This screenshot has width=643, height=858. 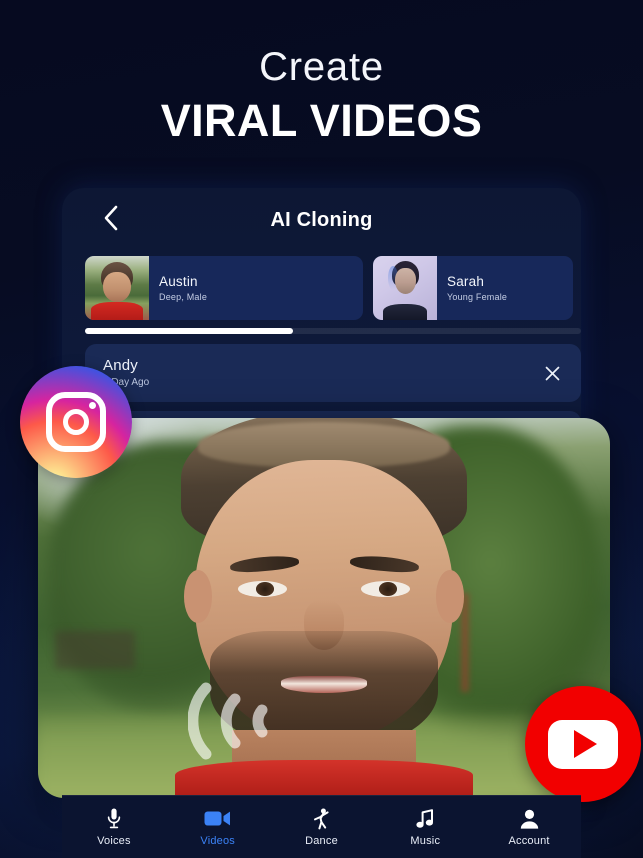 What do you see at coordinates (529, 840) in the screenshot?
I see `nav-label: Account` at bounding box center [529, 840].